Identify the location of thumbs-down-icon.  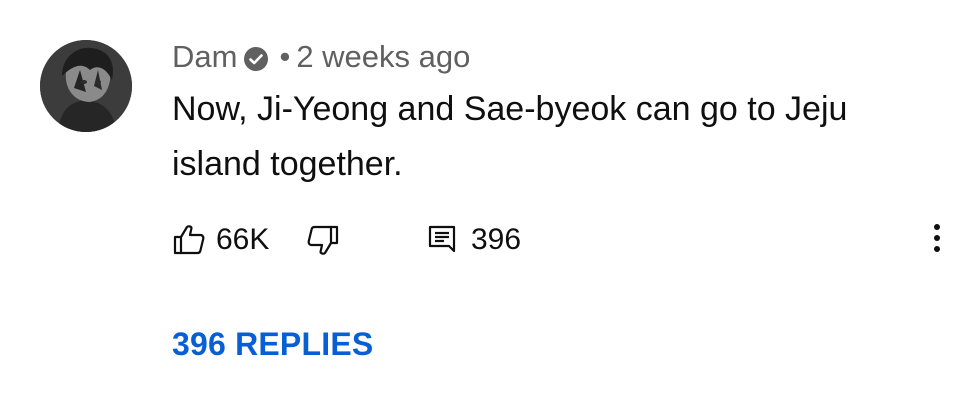
(323, 240).